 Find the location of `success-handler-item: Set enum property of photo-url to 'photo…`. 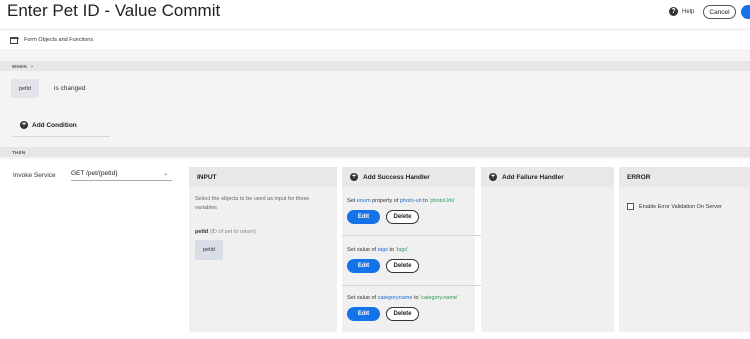

success-handler-item: Set enum property of photo-url to 'photo… is located at coordinates (411, 211).